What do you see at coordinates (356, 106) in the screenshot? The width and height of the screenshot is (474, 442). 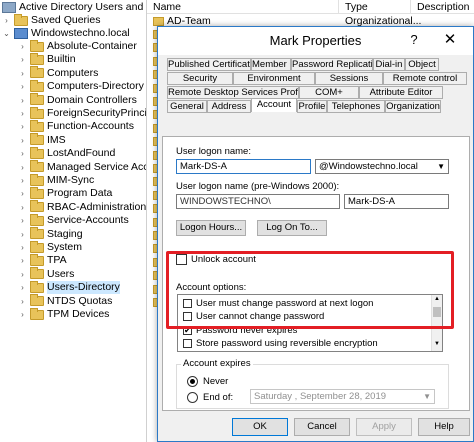 I see `tab-telephones: Telephones` at bounding box center [356, 106].